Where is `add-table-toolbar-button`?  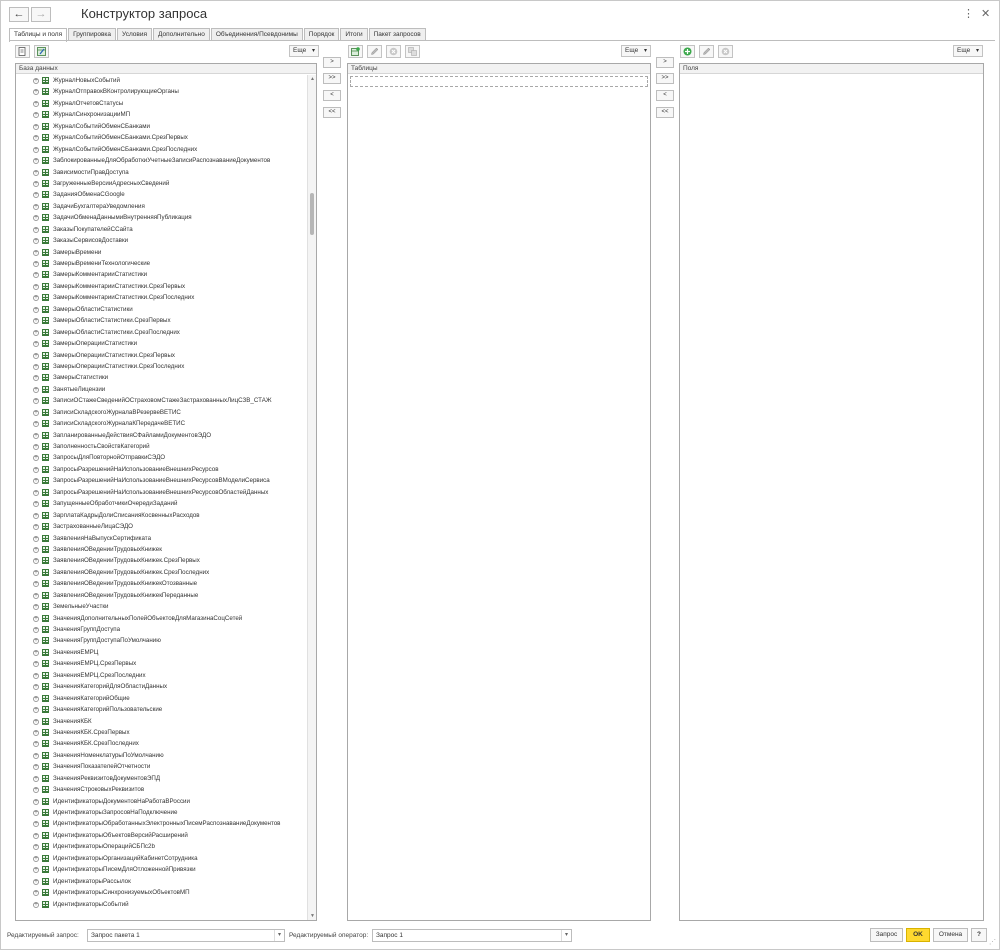
add-table-toolbar-button is located at coordinates (355, 51).